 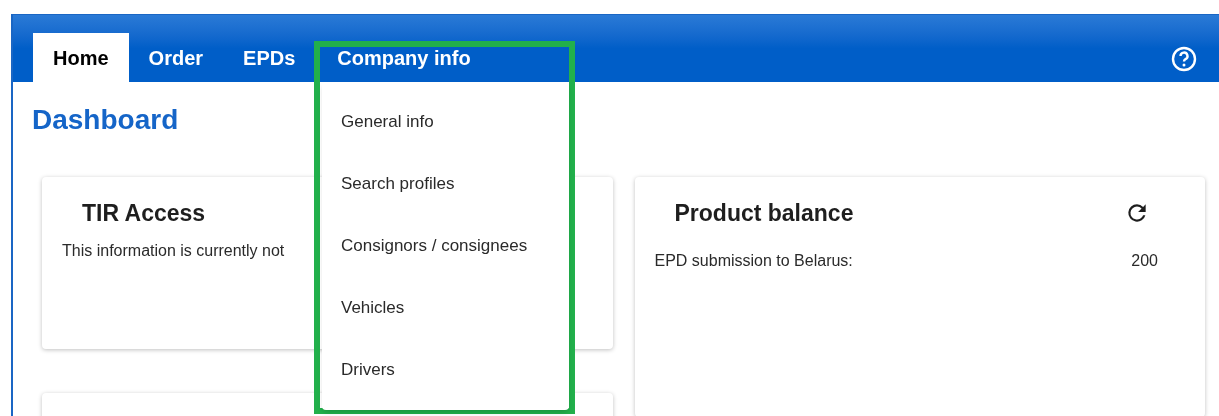 What do you see at coordinates (269, 57) in the screenshot?
I see `nav-tab: EPDs` at bounding box center [269, 57].